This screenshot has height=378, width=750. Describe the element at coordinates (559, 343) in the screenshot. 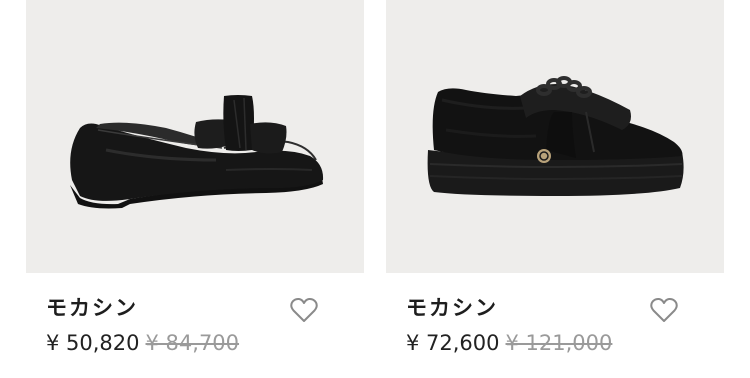

I see `original-price: ¥ 121,000` at that location.